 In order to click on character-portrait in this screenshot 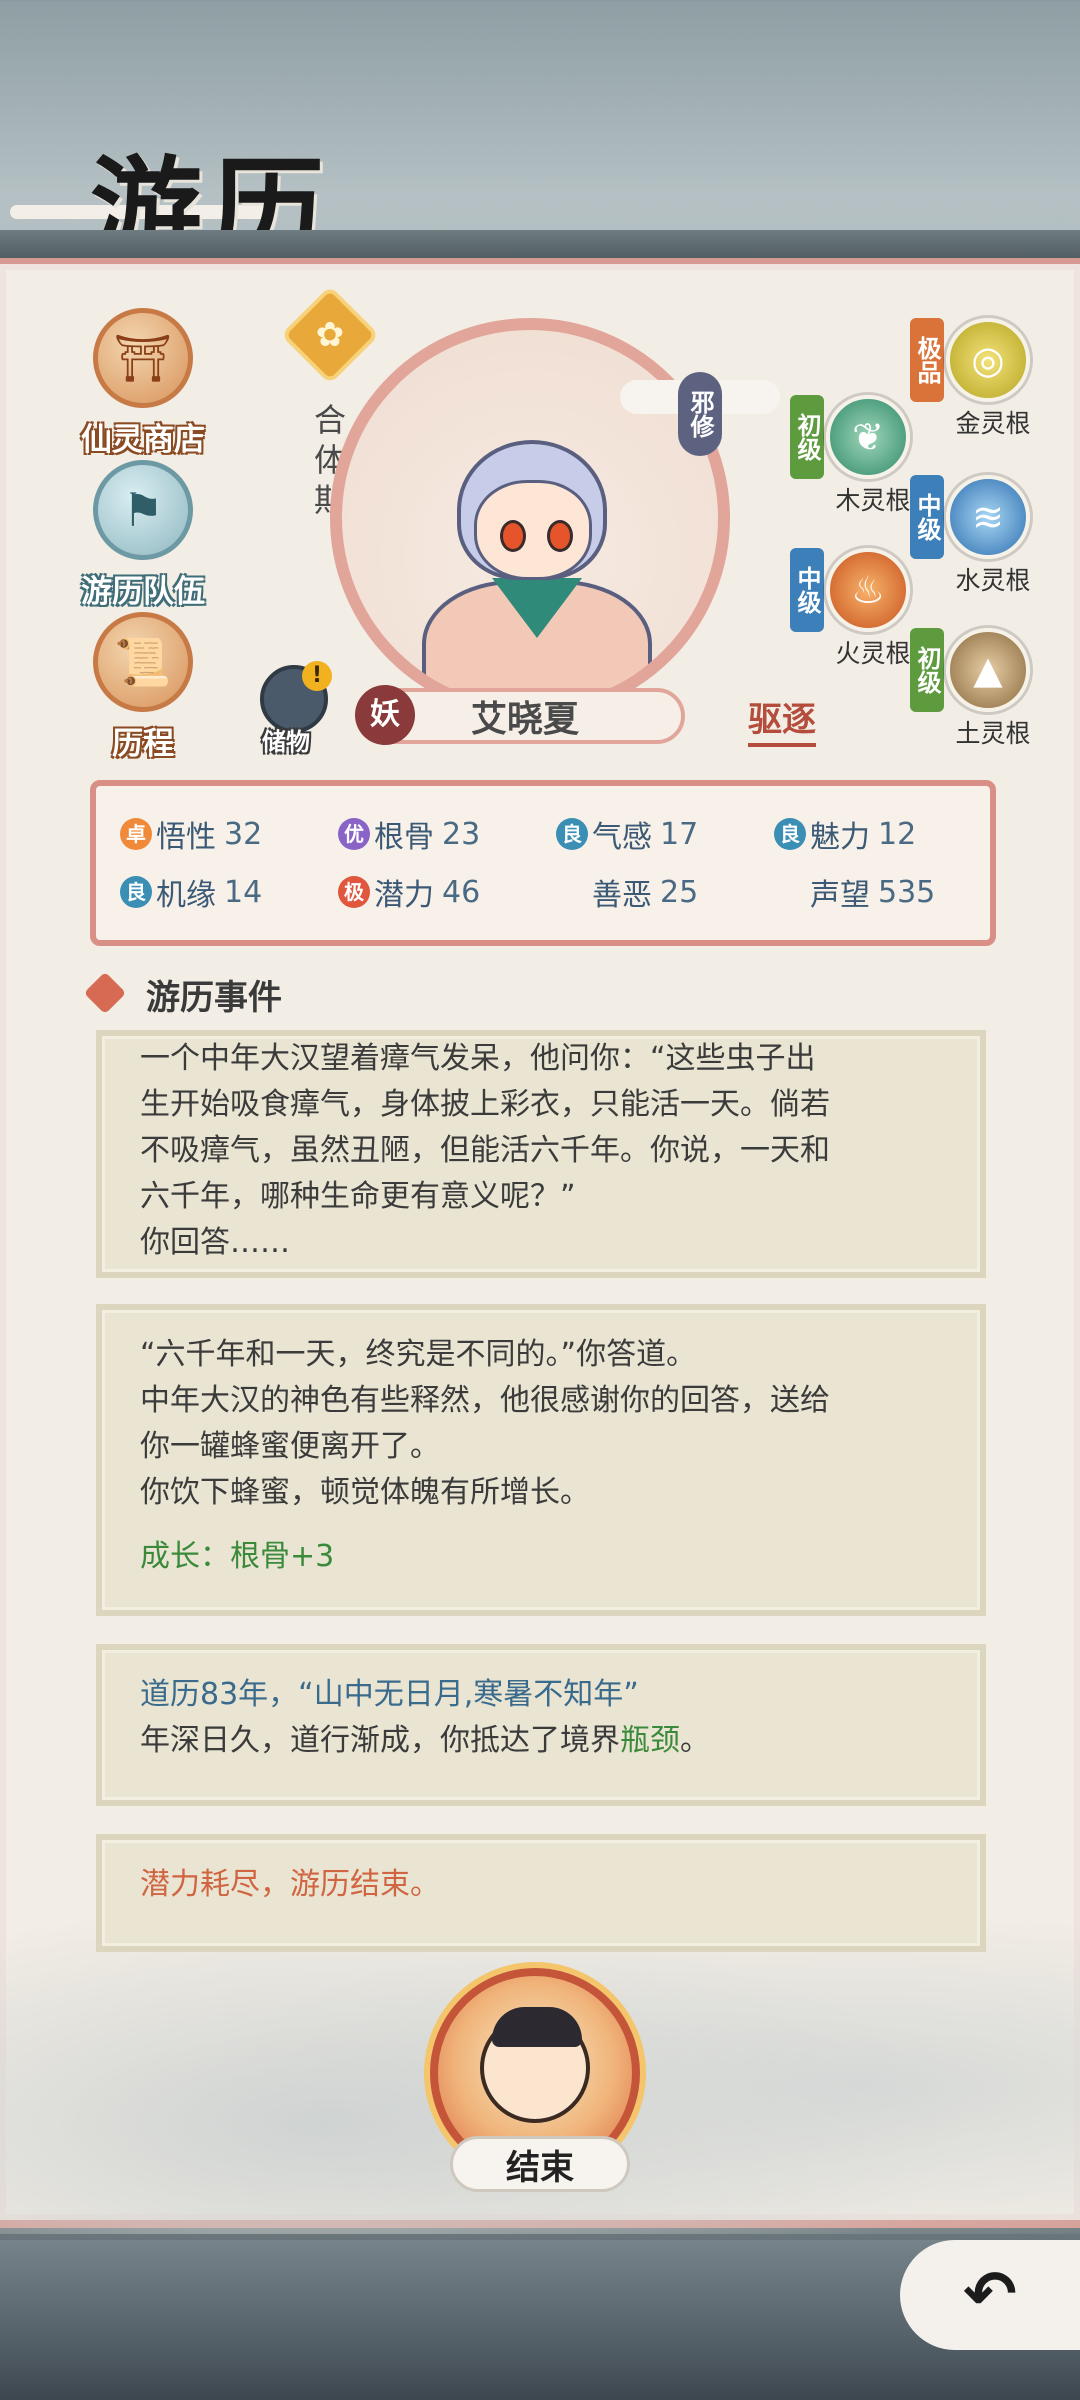, I will do `click(530, 518)`.